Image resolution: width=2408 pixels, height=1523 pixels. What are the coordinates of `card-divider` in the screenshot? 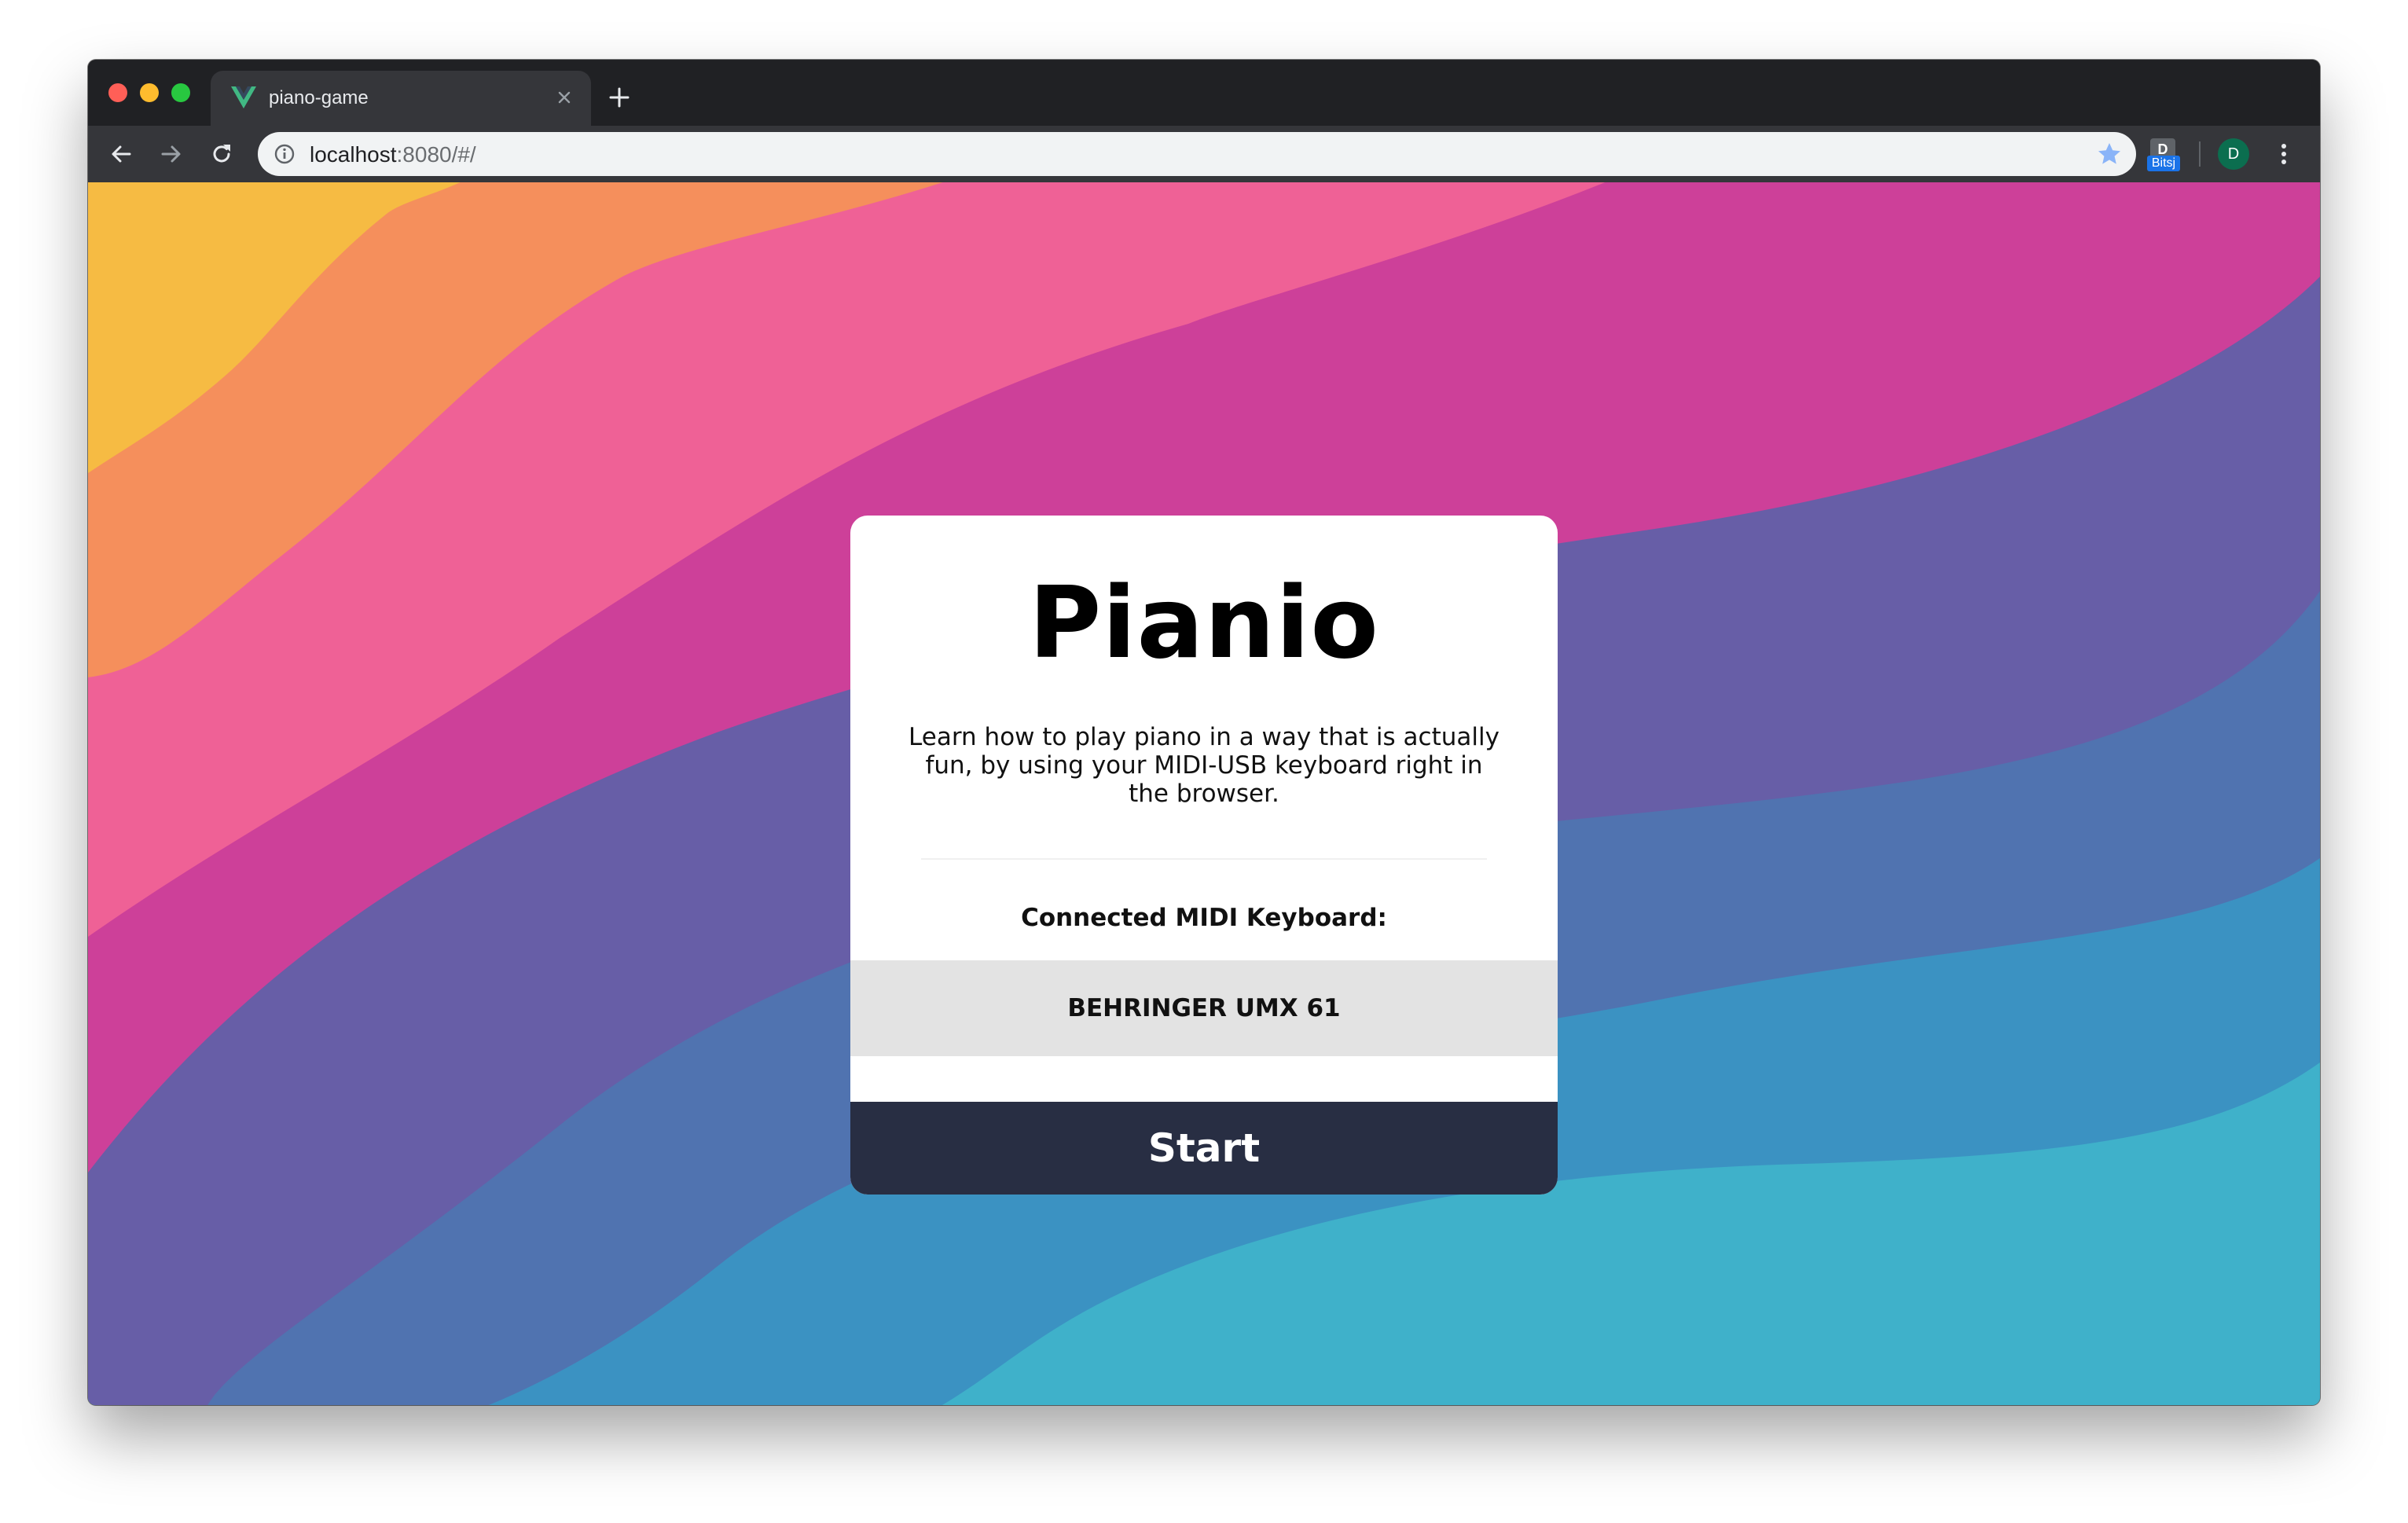 It's located at (1204, 859).